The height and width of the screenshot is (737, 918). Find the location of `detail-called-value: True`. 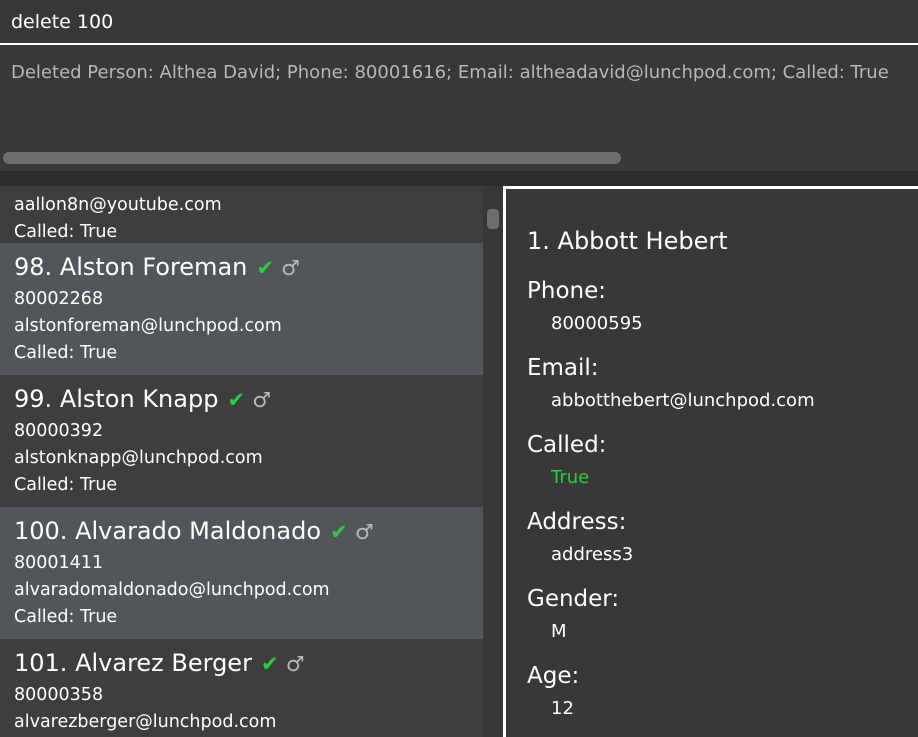

detail-called-value: True is located at coordinates (570, 477).